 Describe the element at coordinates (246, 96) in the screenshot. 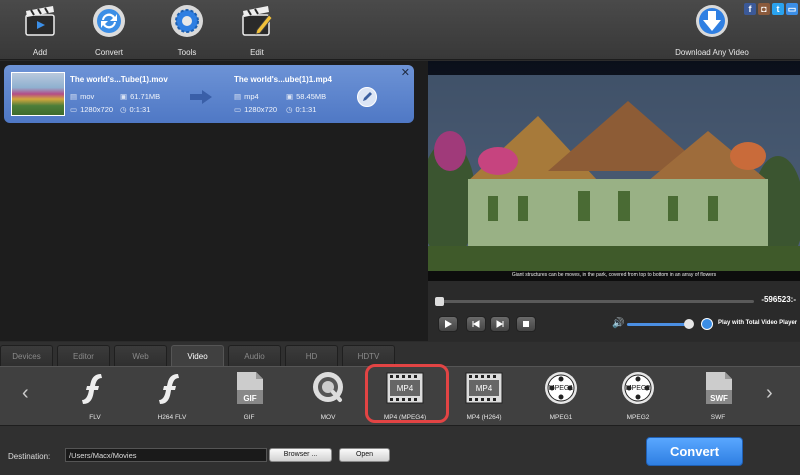

I see `output-format: ▤ mp4` at that location.